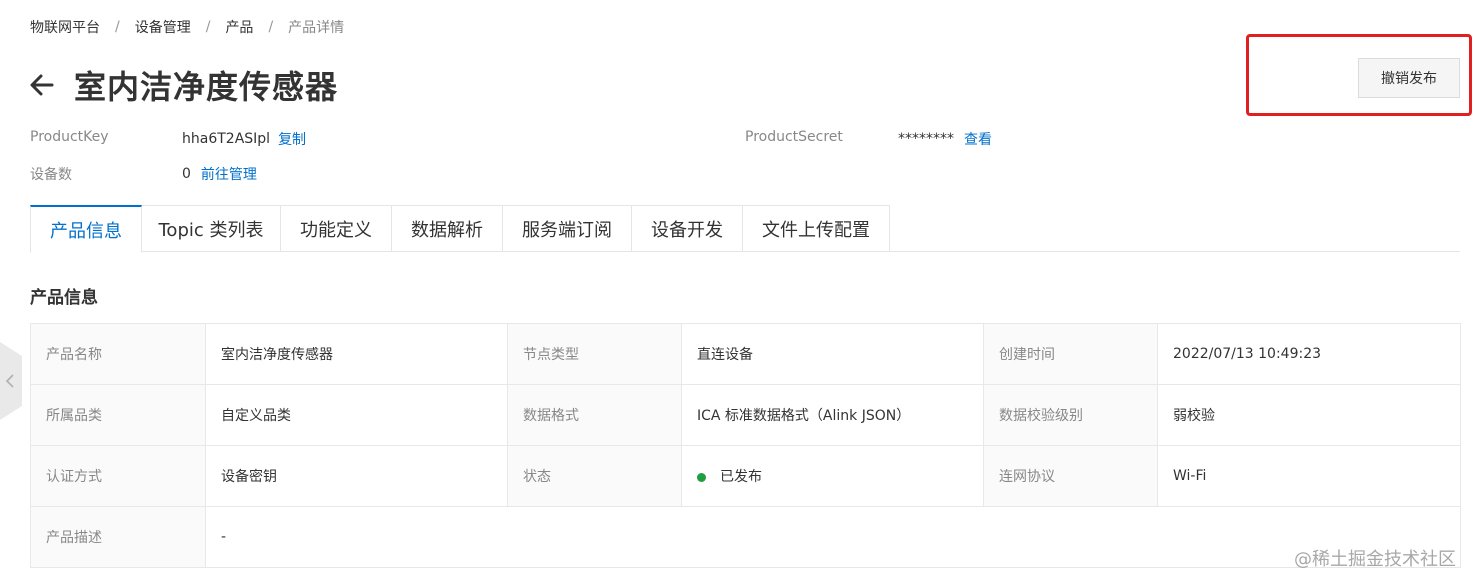  Describe the element at coordinates (65, 27) in the screenshot. I see `breadcrumb-iot-platform: 物联网平台` at that location.